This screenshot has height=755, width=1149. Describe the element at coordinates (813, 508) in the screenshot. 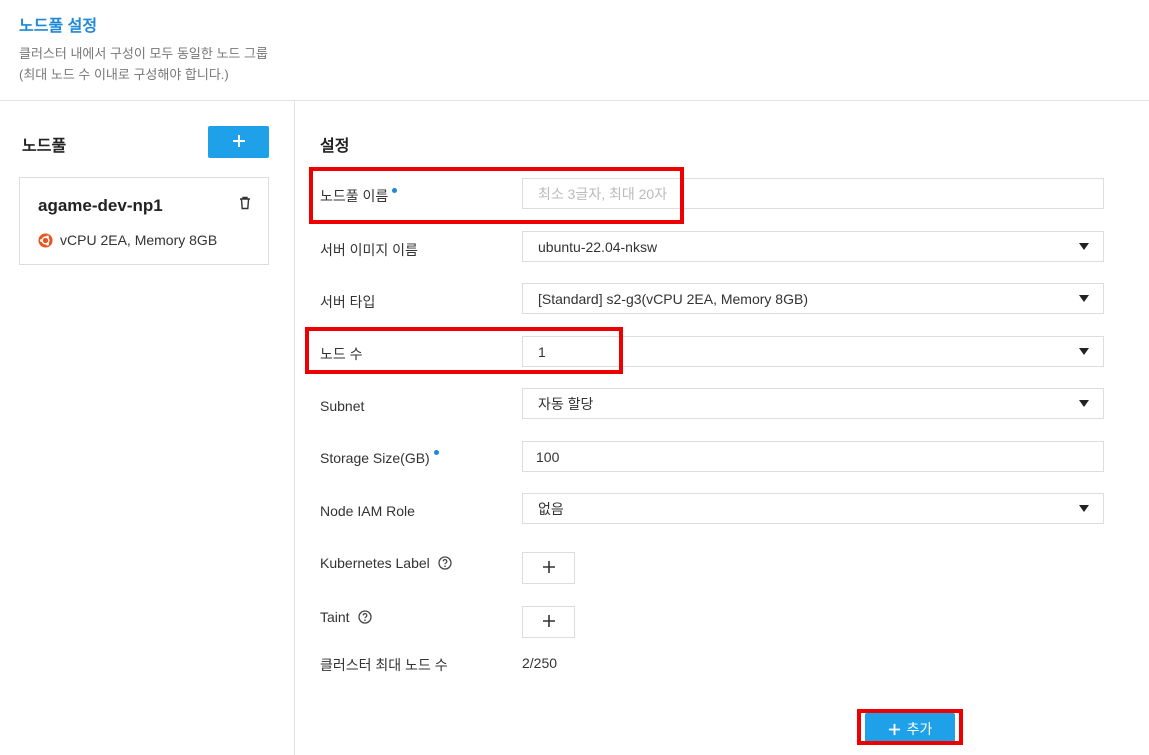

I see `node-iam-role-select: 없음` at that location.